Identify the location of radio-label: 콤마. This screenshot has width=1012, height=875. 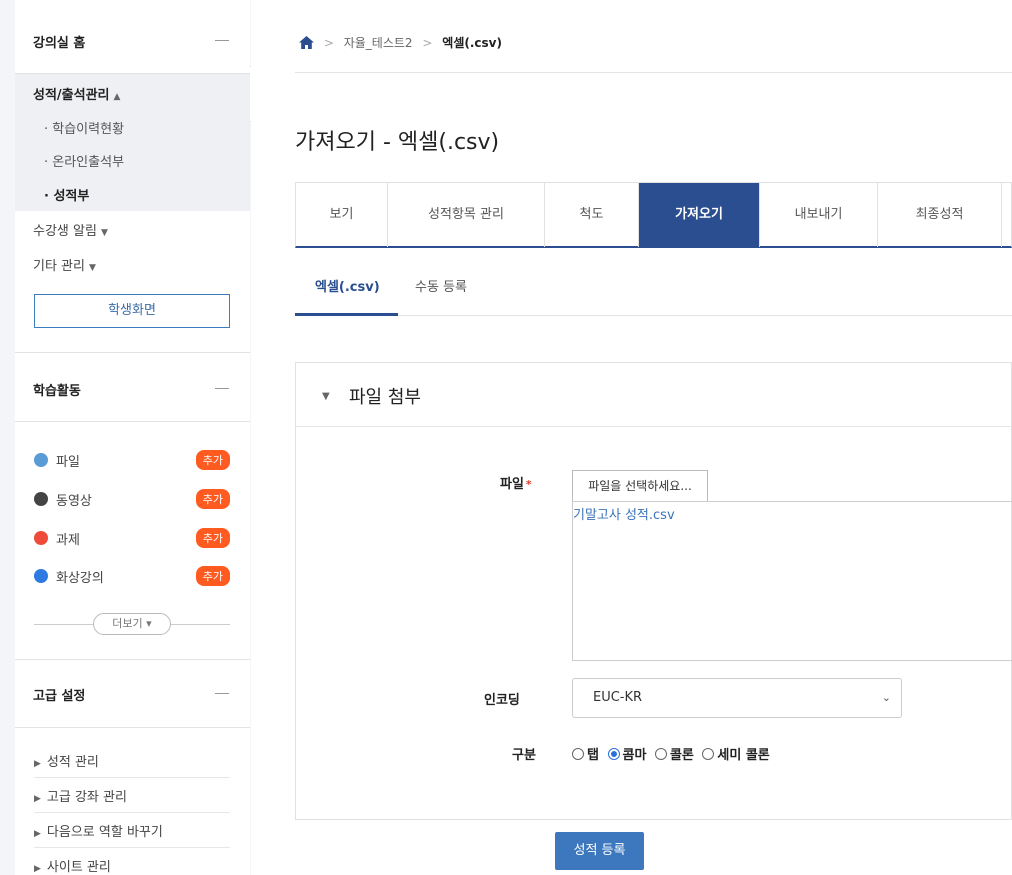
(634, 755).